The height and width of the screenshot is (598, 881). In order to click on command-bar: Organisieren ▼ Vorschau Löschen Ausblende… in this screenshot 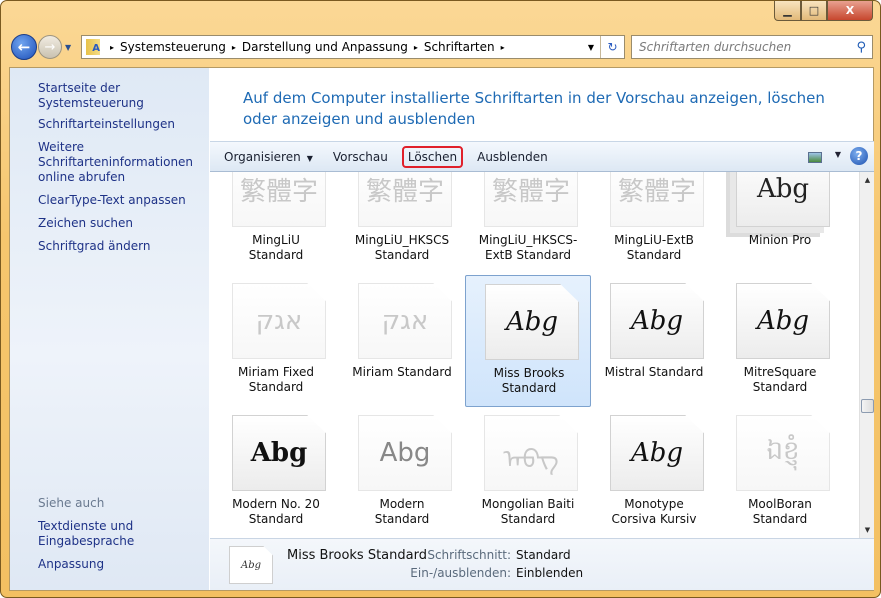, I will do `click(542, 156)`.